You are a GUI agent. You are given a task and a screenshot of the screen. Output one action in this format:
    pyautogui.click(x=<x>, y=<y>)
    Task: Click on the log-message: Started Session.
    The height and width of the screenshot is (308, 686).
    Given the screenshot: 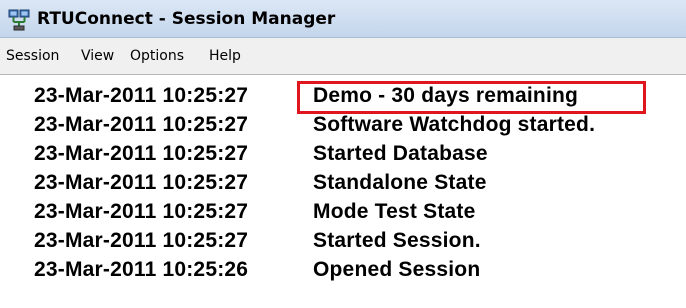 What is the action you would take?
    pyautogui.click(x=397, y=240)
    